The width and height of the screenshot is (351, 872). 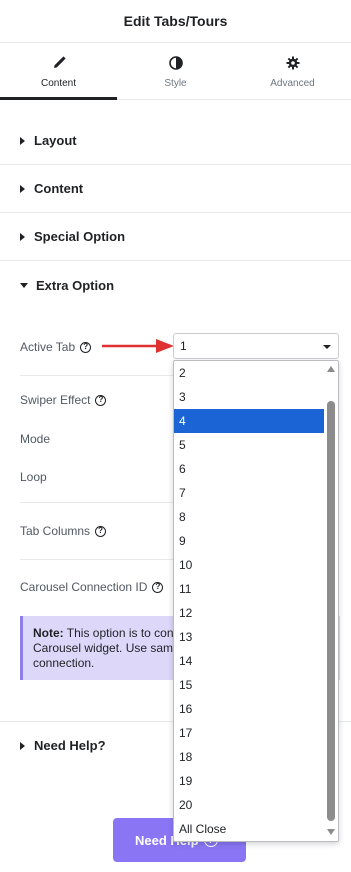 What do you see at coordinates (75, 285) in the screenshot?
I see `section-extra-option-label: Extra Option` at bounding box center [75, 285].